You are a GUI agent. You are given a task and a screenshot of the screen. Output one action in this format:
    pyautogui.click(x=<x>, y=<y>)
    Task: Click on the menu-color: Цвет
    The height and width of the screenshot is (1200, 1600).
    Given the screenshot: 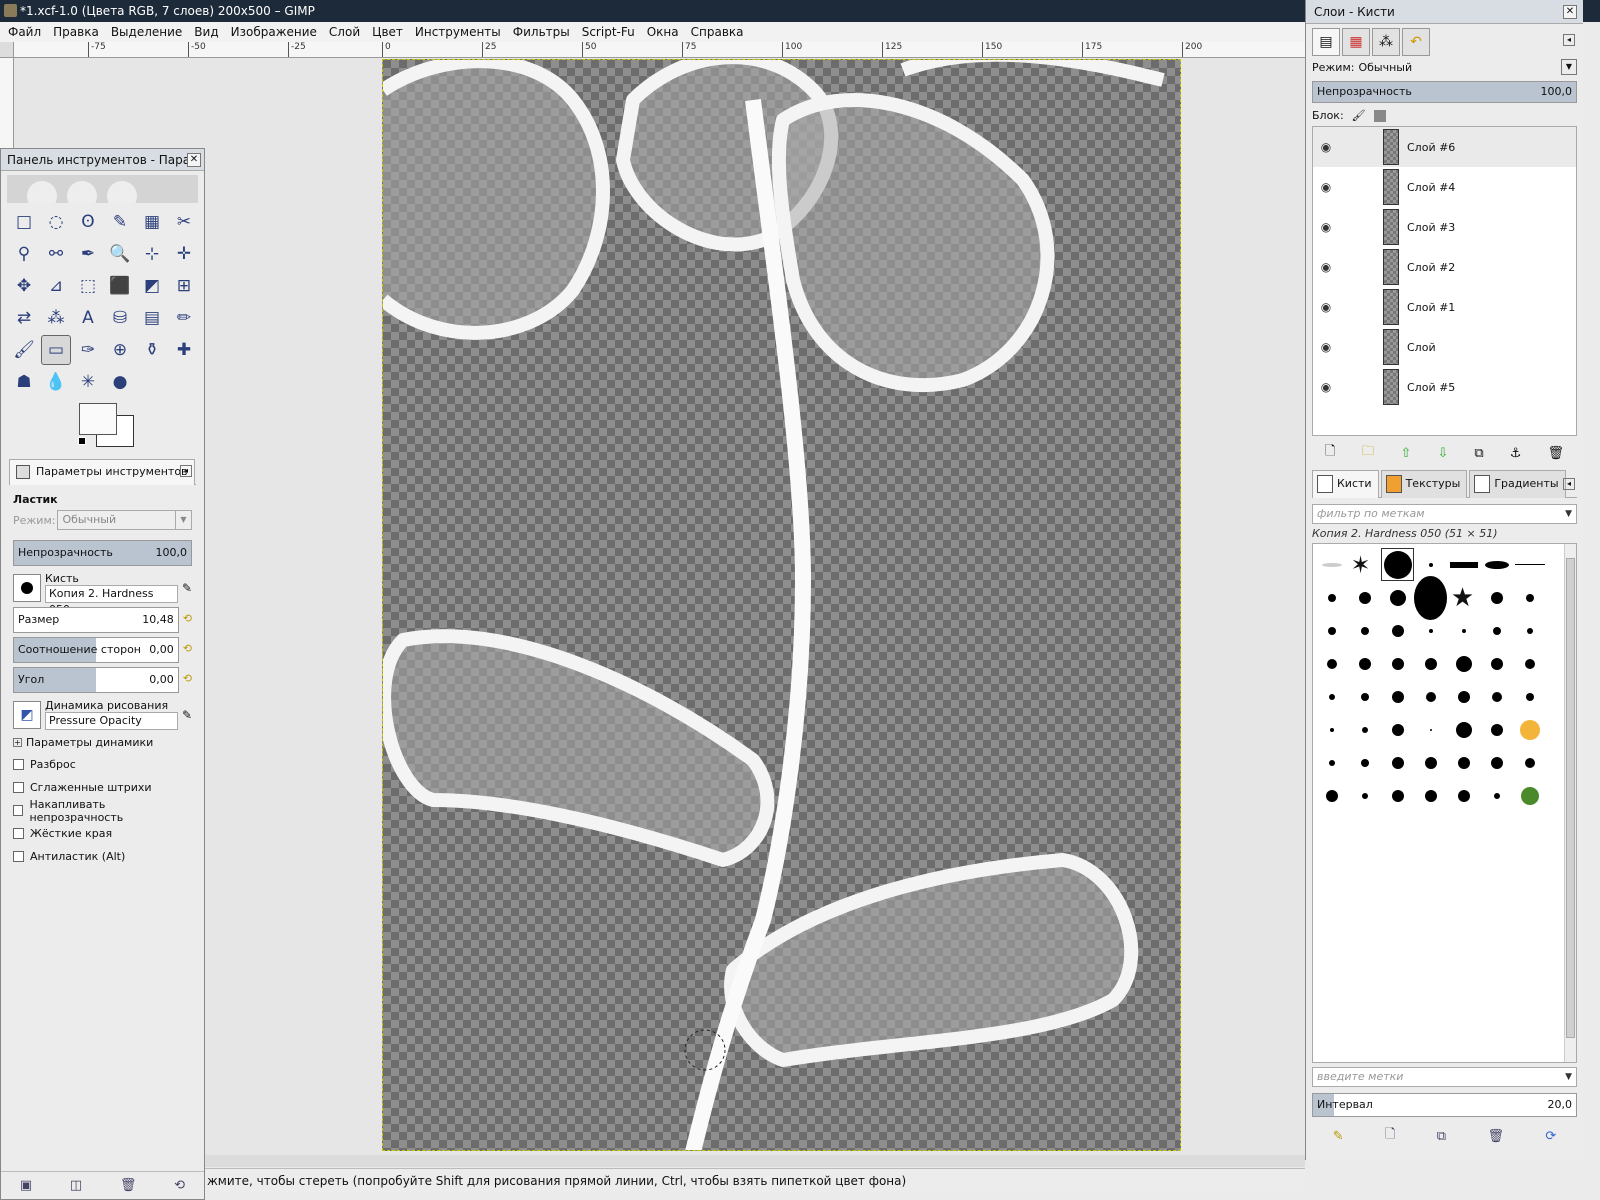 What is the action you would take?
    pyautogui.click(x=387, y=32)
    